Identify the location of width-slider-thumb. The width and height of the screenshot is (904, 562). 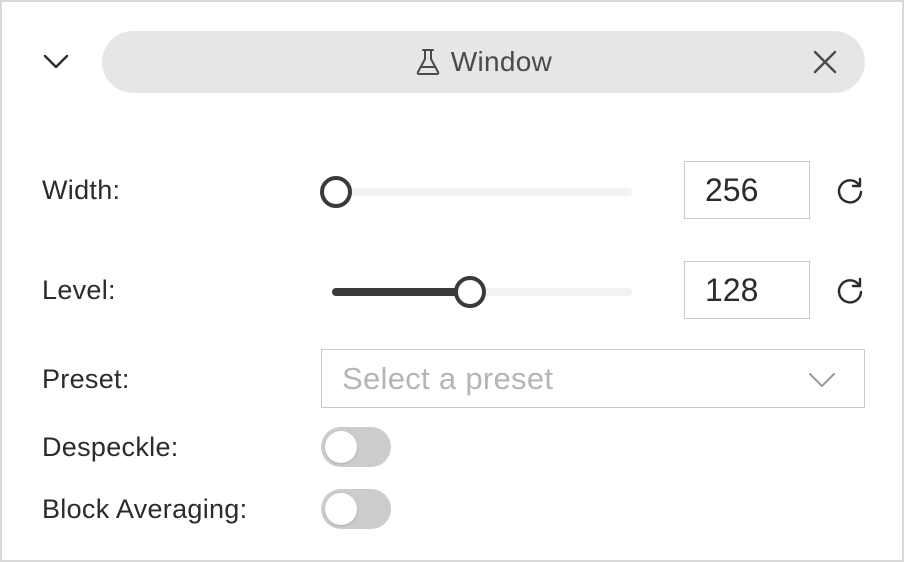
(336, 192).